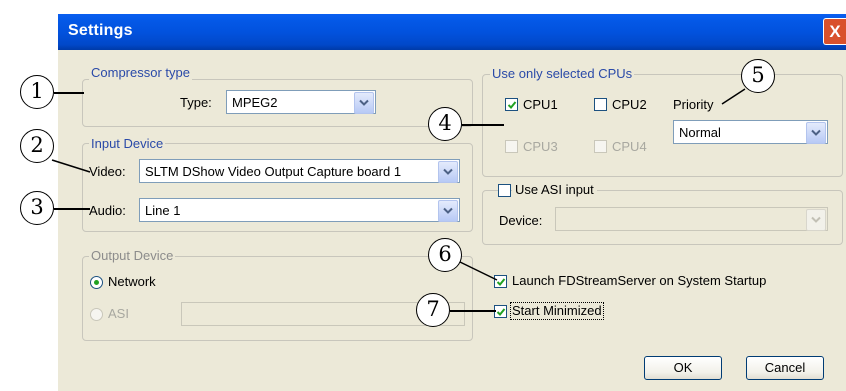 The width and height of the screenshot is (846, 391). I want to click on callout-1-leader, so click(69, 93).